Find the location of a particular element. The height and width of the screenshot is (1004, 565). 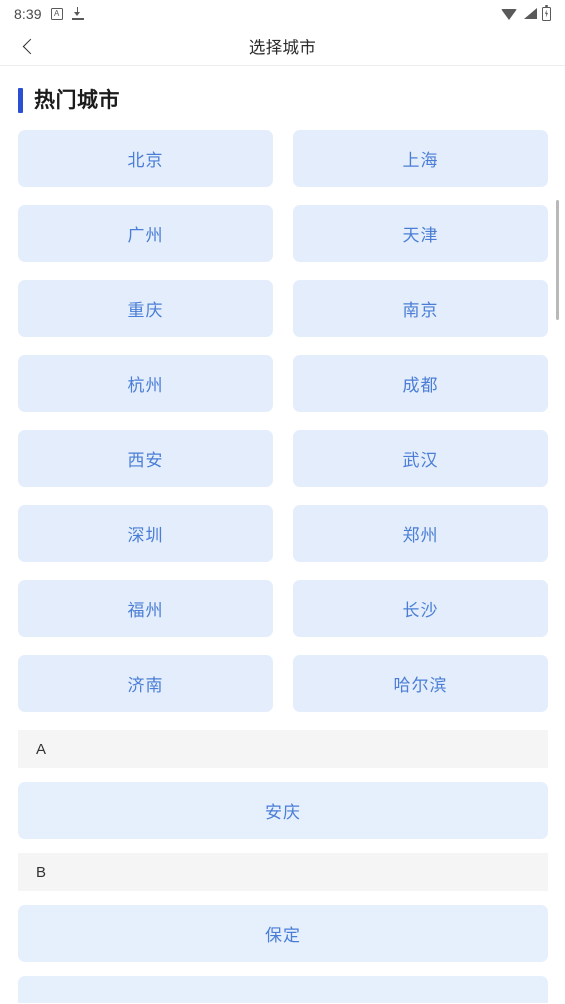

hot-city-chip: 上海 is located at coordinates (420, 158).